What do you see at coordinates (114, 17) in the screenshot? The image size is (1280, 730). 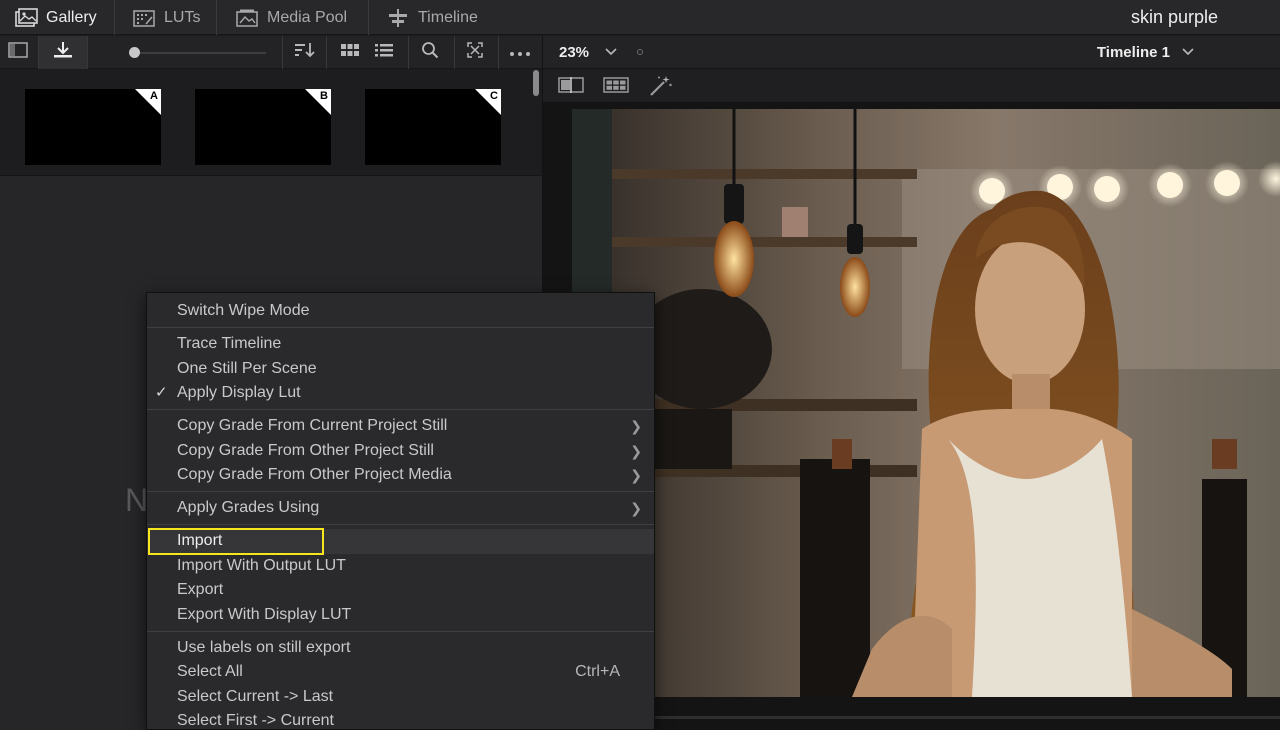 I see `tab-divider` at bounding box center [114, 17].